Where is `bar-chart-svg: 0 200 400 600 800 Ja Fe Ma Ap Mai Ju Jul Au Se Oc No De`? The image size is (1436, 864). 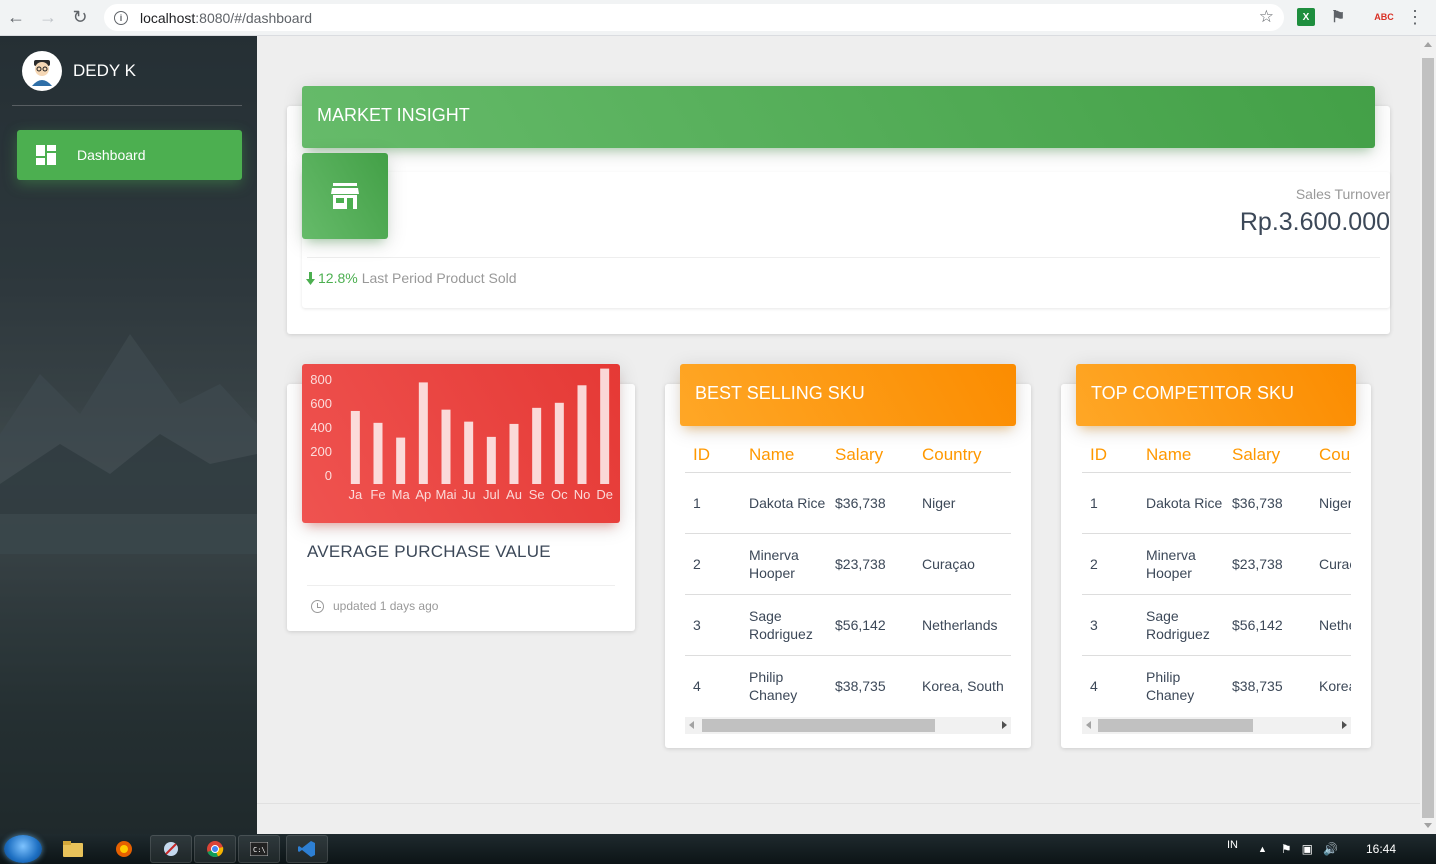 bar-chart-svg: 0 200 400 600 800 Ja Fe Ma Ap Mai Ju Jul Au Se Oc No De is located at coordinates (461, 435).